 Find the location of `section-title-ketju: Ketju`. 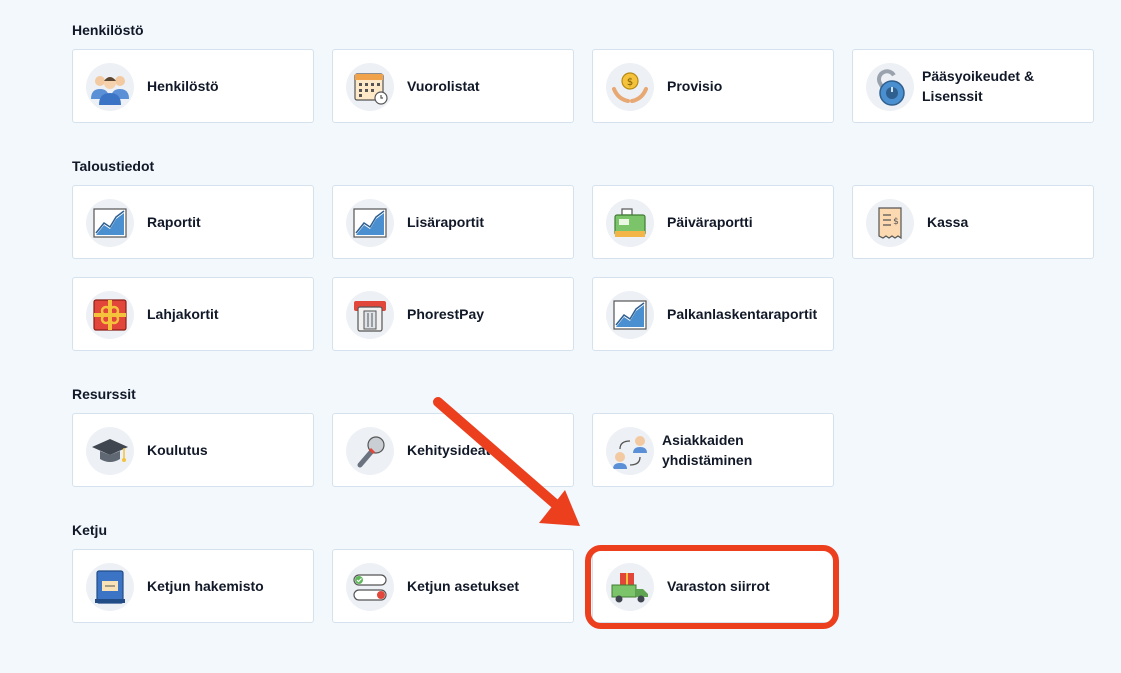

section-title-ketju: Ketju is located at coordinates (89, 530).